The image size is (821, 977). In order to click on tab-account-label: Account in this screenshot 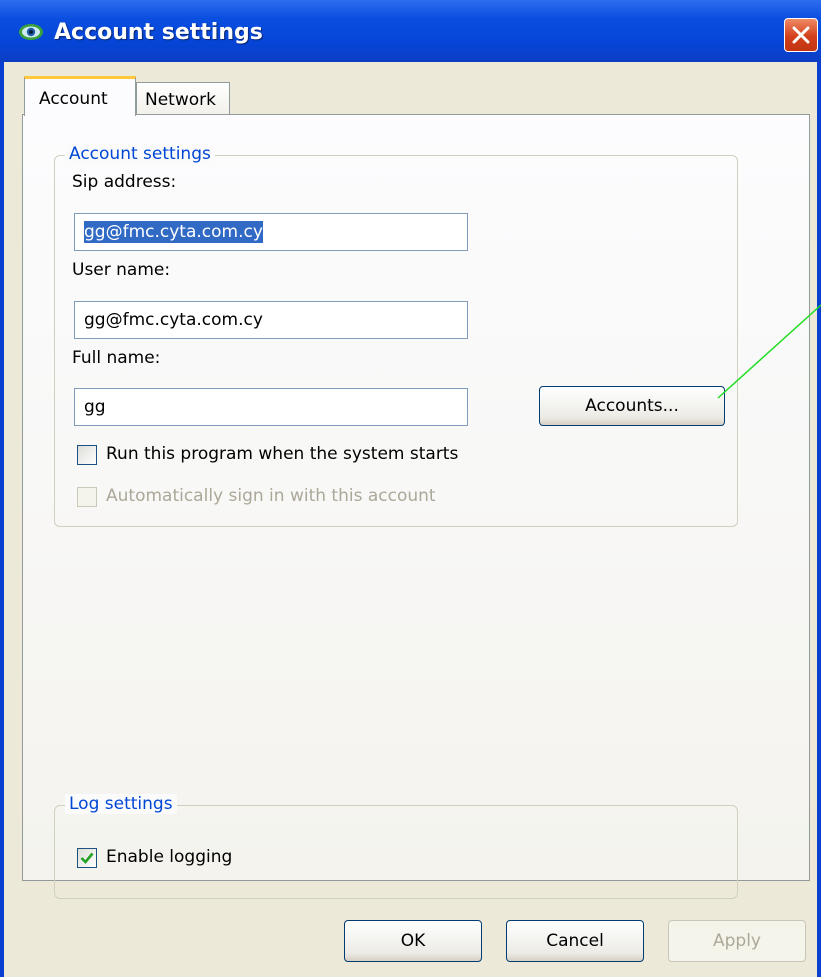, I will do `click(73, 99)`.